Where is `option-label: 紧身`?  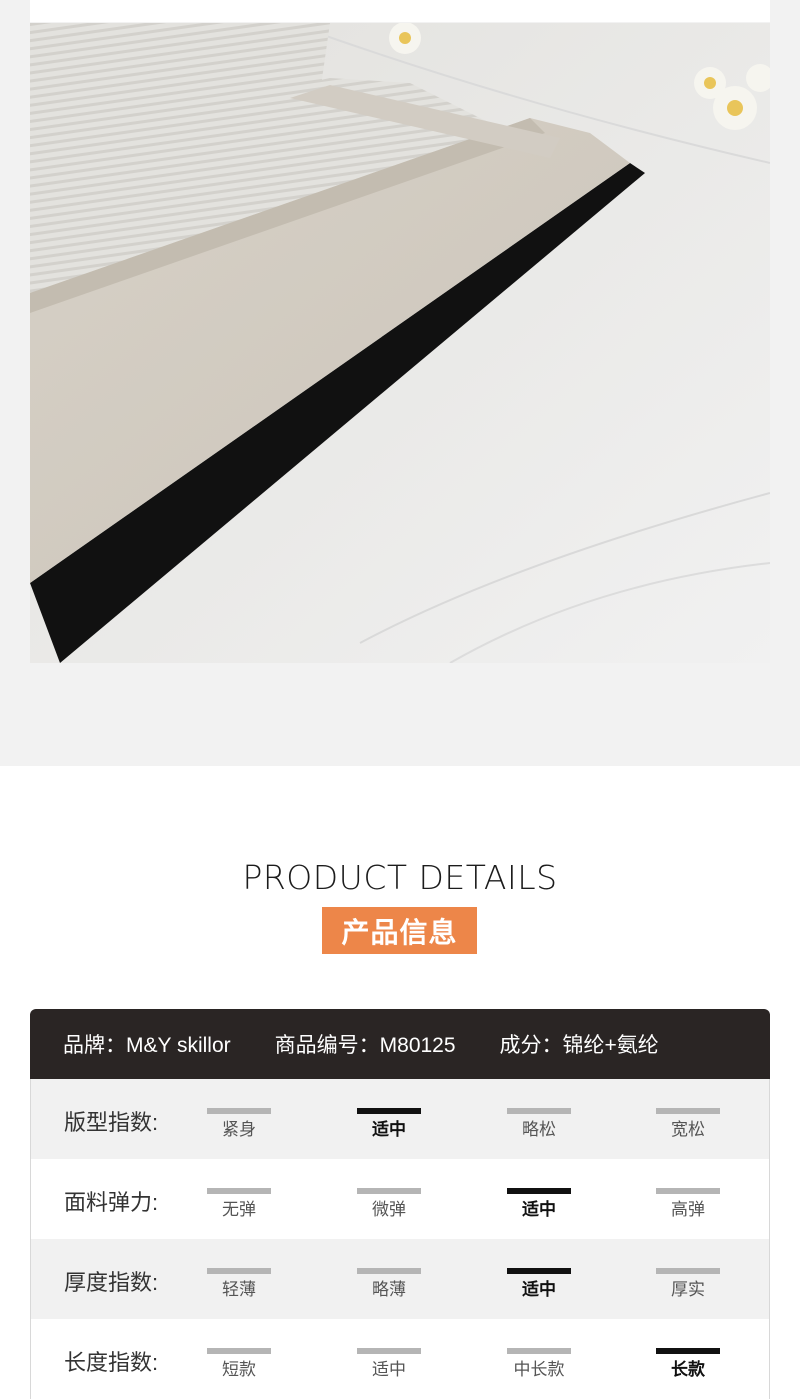
option-label: 紧身 is located at coordinates (239, 1129).